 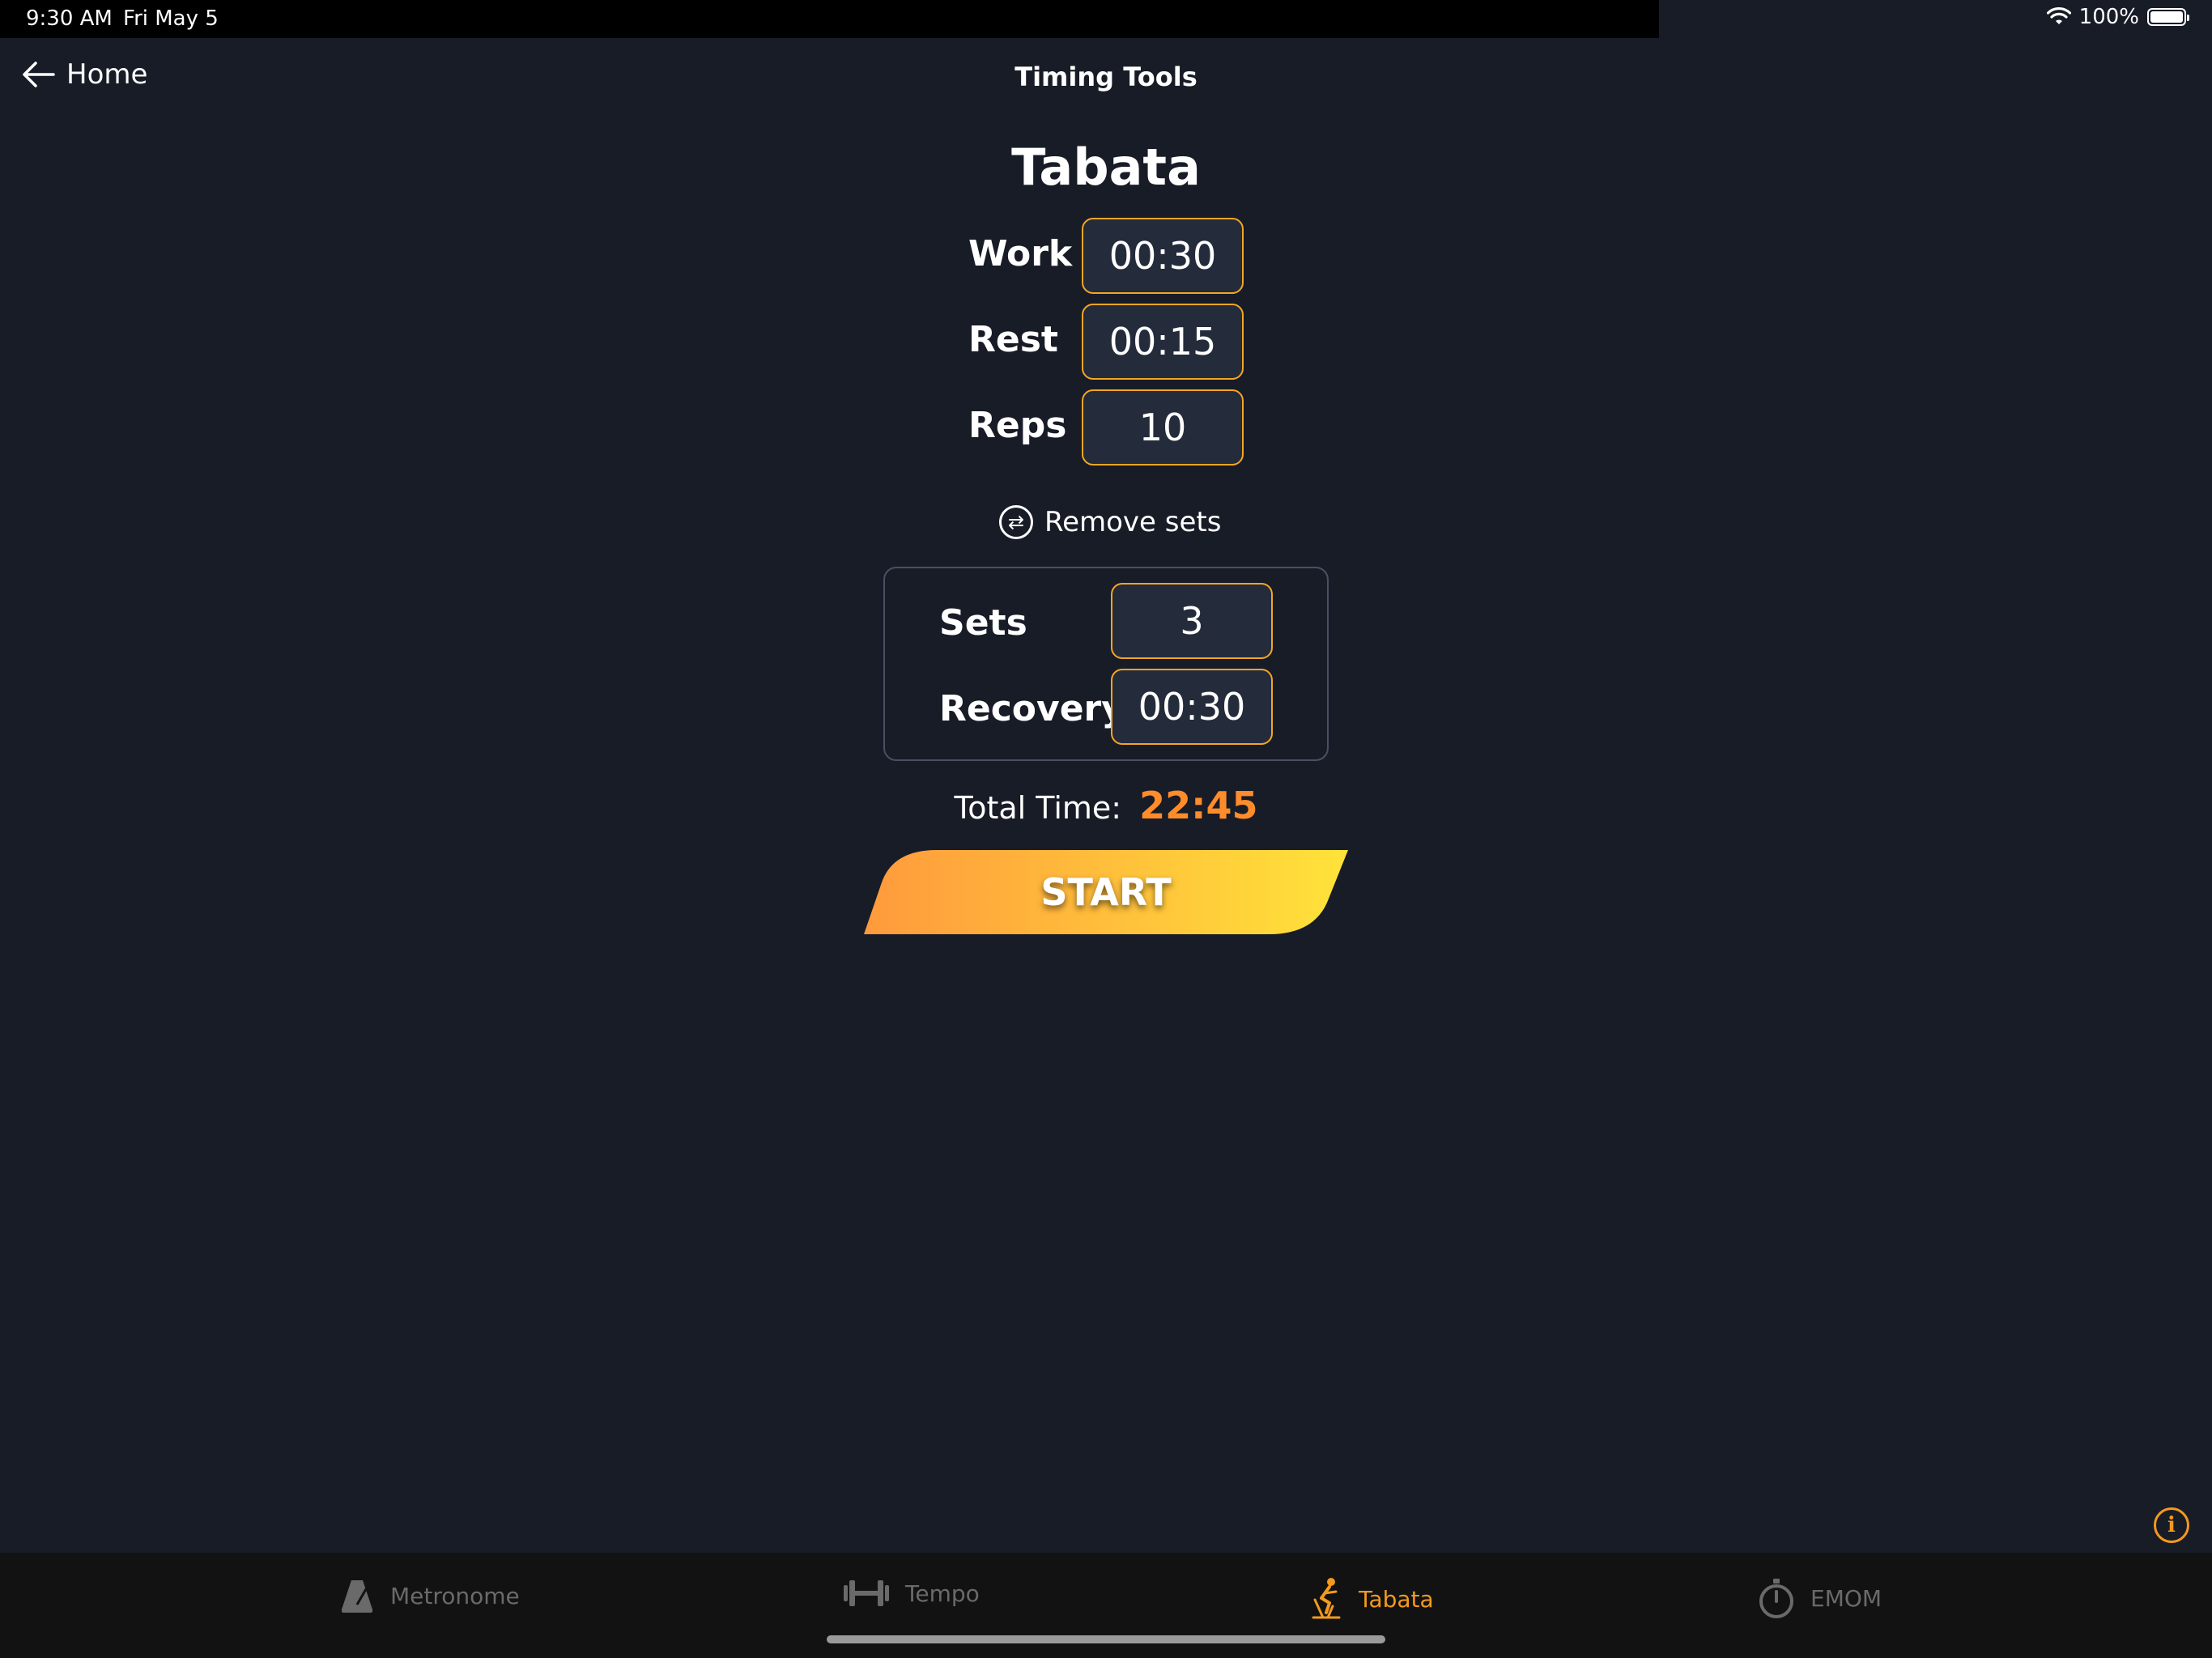 I want to click on swap-icon: ⇄, so click(x=1016, y=522).